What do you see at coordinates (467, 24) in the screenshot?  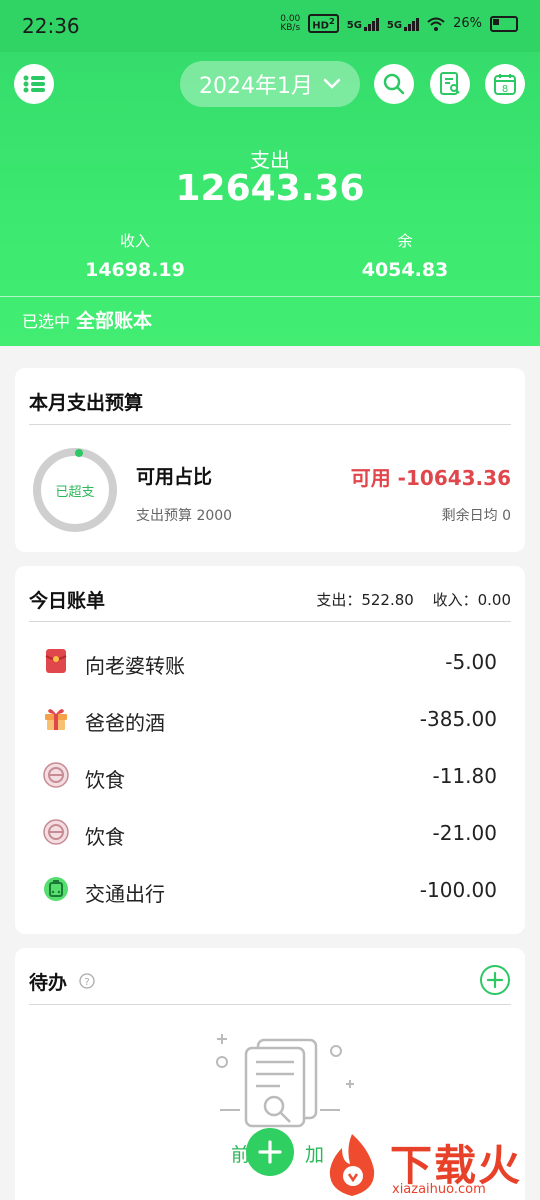 I see `battery-text: 26%` at bounding box center [467, 24].